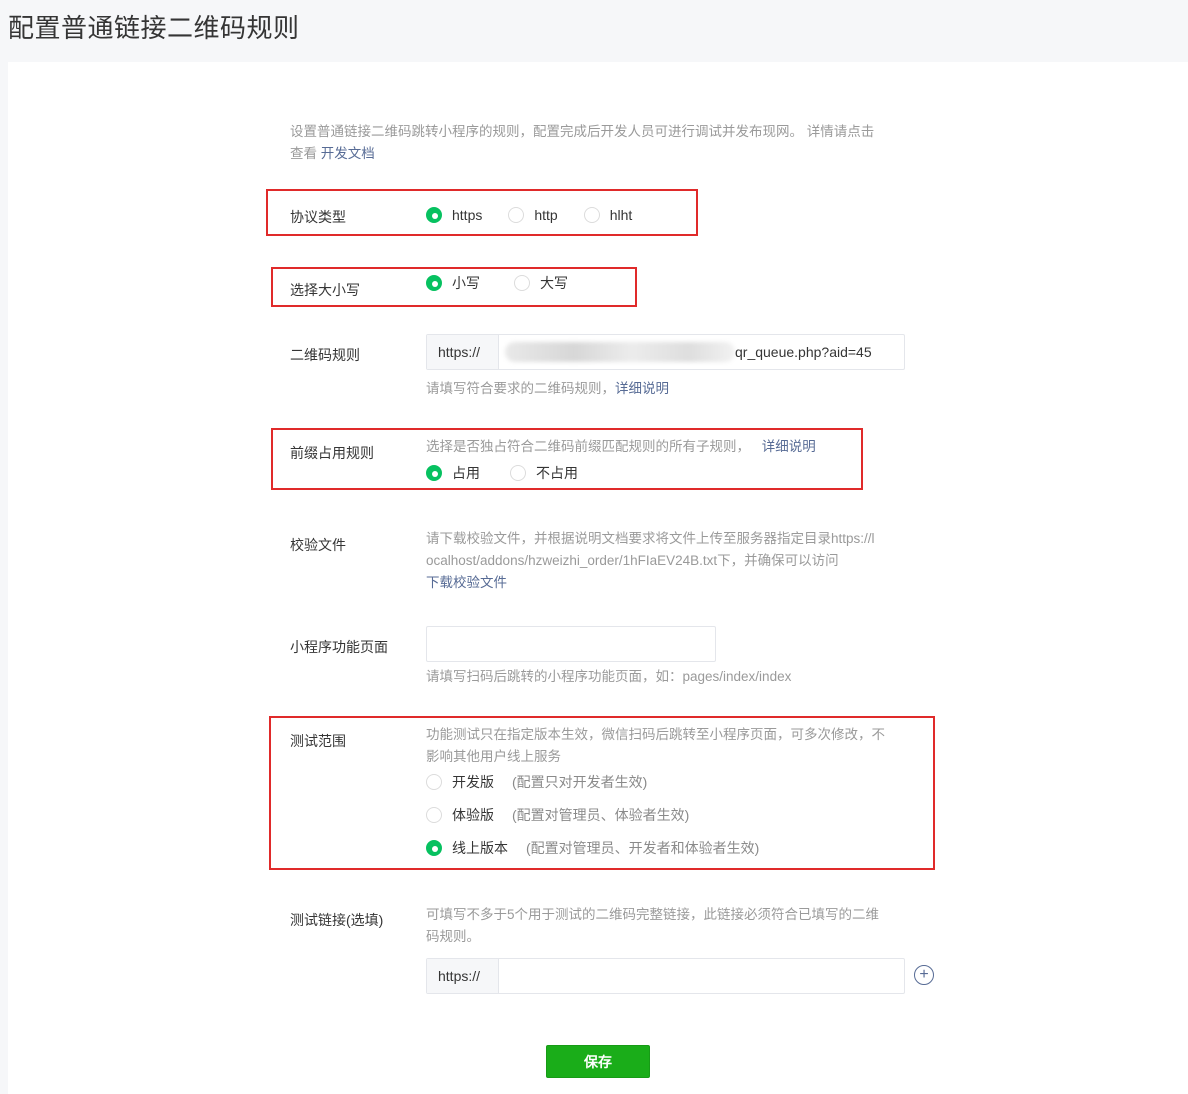 This screenshot has width=1188, height=1094. Describe the element at coordinates (671, 926) in the screenshot. I see `test-link-desc: 可填写不多于5个用于测试的二维码完整链接，此链接必须符合已填写的二维 码规则。` at that location.